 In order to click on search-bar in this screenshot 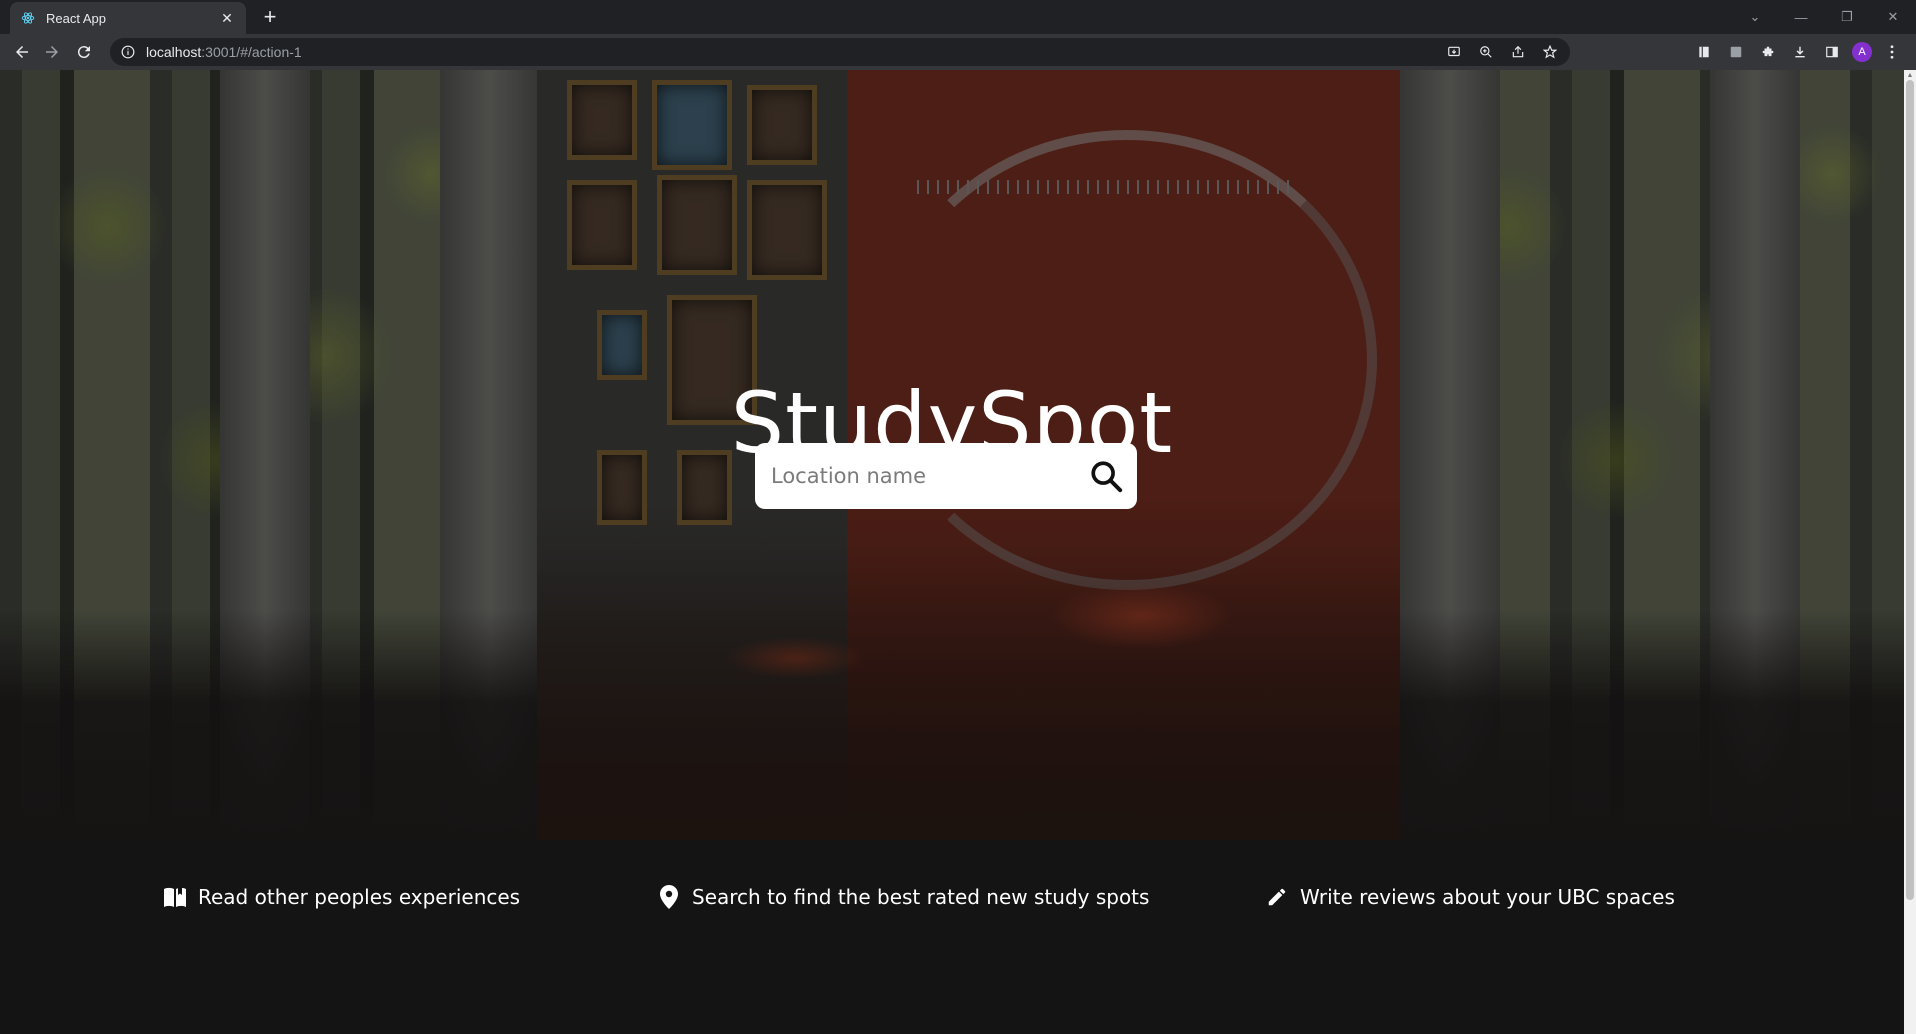, I will do `click(946, 476)`.